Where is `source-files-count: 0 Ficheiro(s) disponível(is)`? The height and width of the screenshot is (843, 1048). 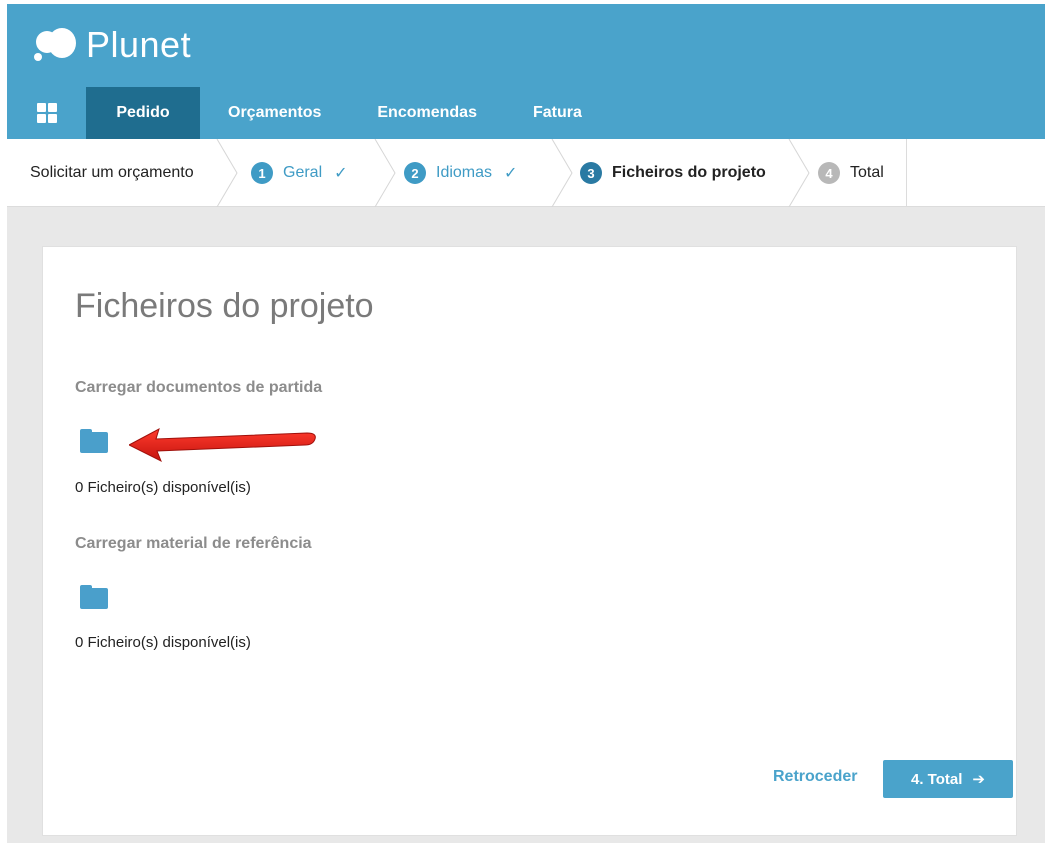
source-files-count: 0 Ficheiro(s) disponível(is) is located at coordinates (163, 487).